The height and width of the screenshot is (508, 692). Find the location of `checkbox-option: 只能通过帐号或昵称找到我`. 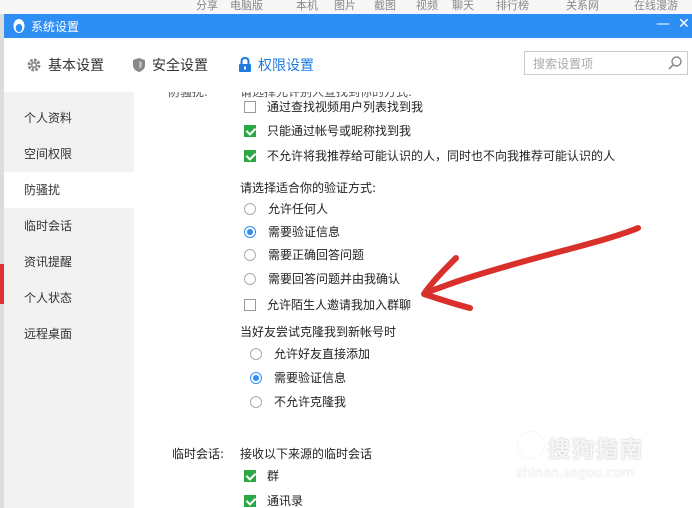

checkbox-option: 只能通过帐号或昵称找到我 is located at coordinates (327, 130).